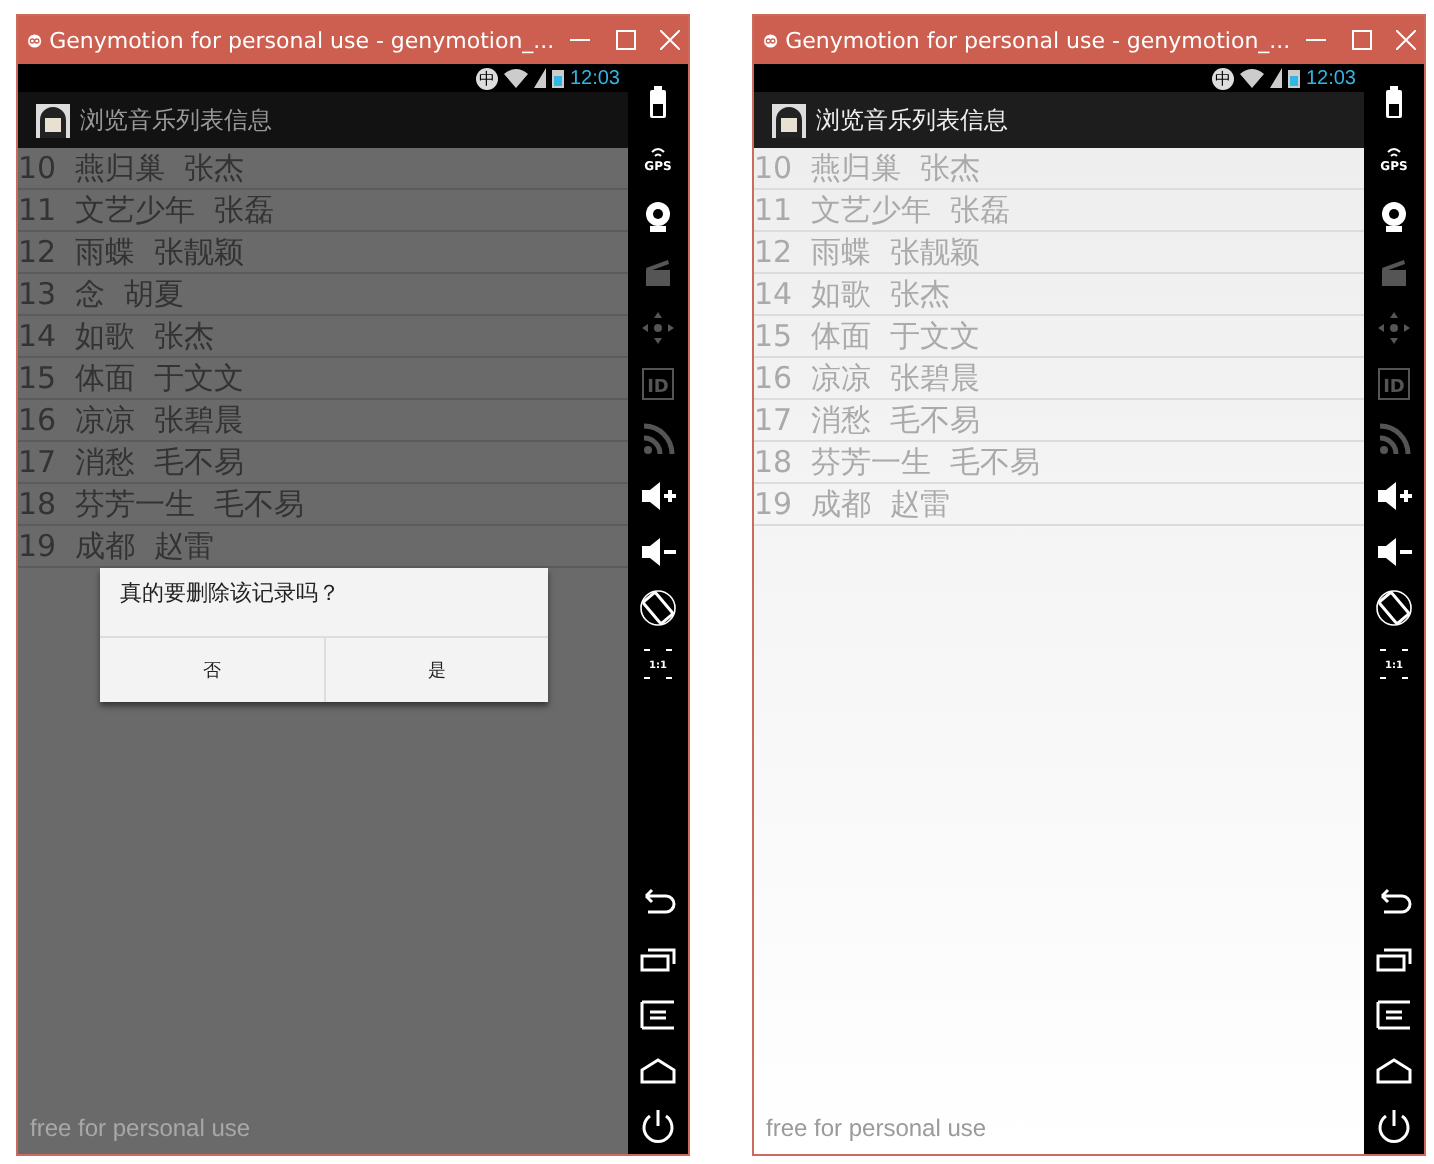 The width and height of the screenshot is (1434, 1164). Describe the element at coordinates (436, 670) in the screenshot. I see `dialog-button: 是` at that location.